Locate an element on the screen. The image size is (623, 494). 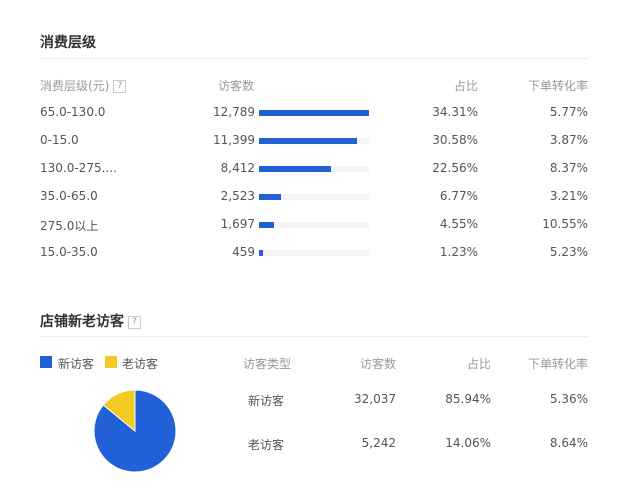
visitor-count: 5,242 is located at coordinates (378, 443).